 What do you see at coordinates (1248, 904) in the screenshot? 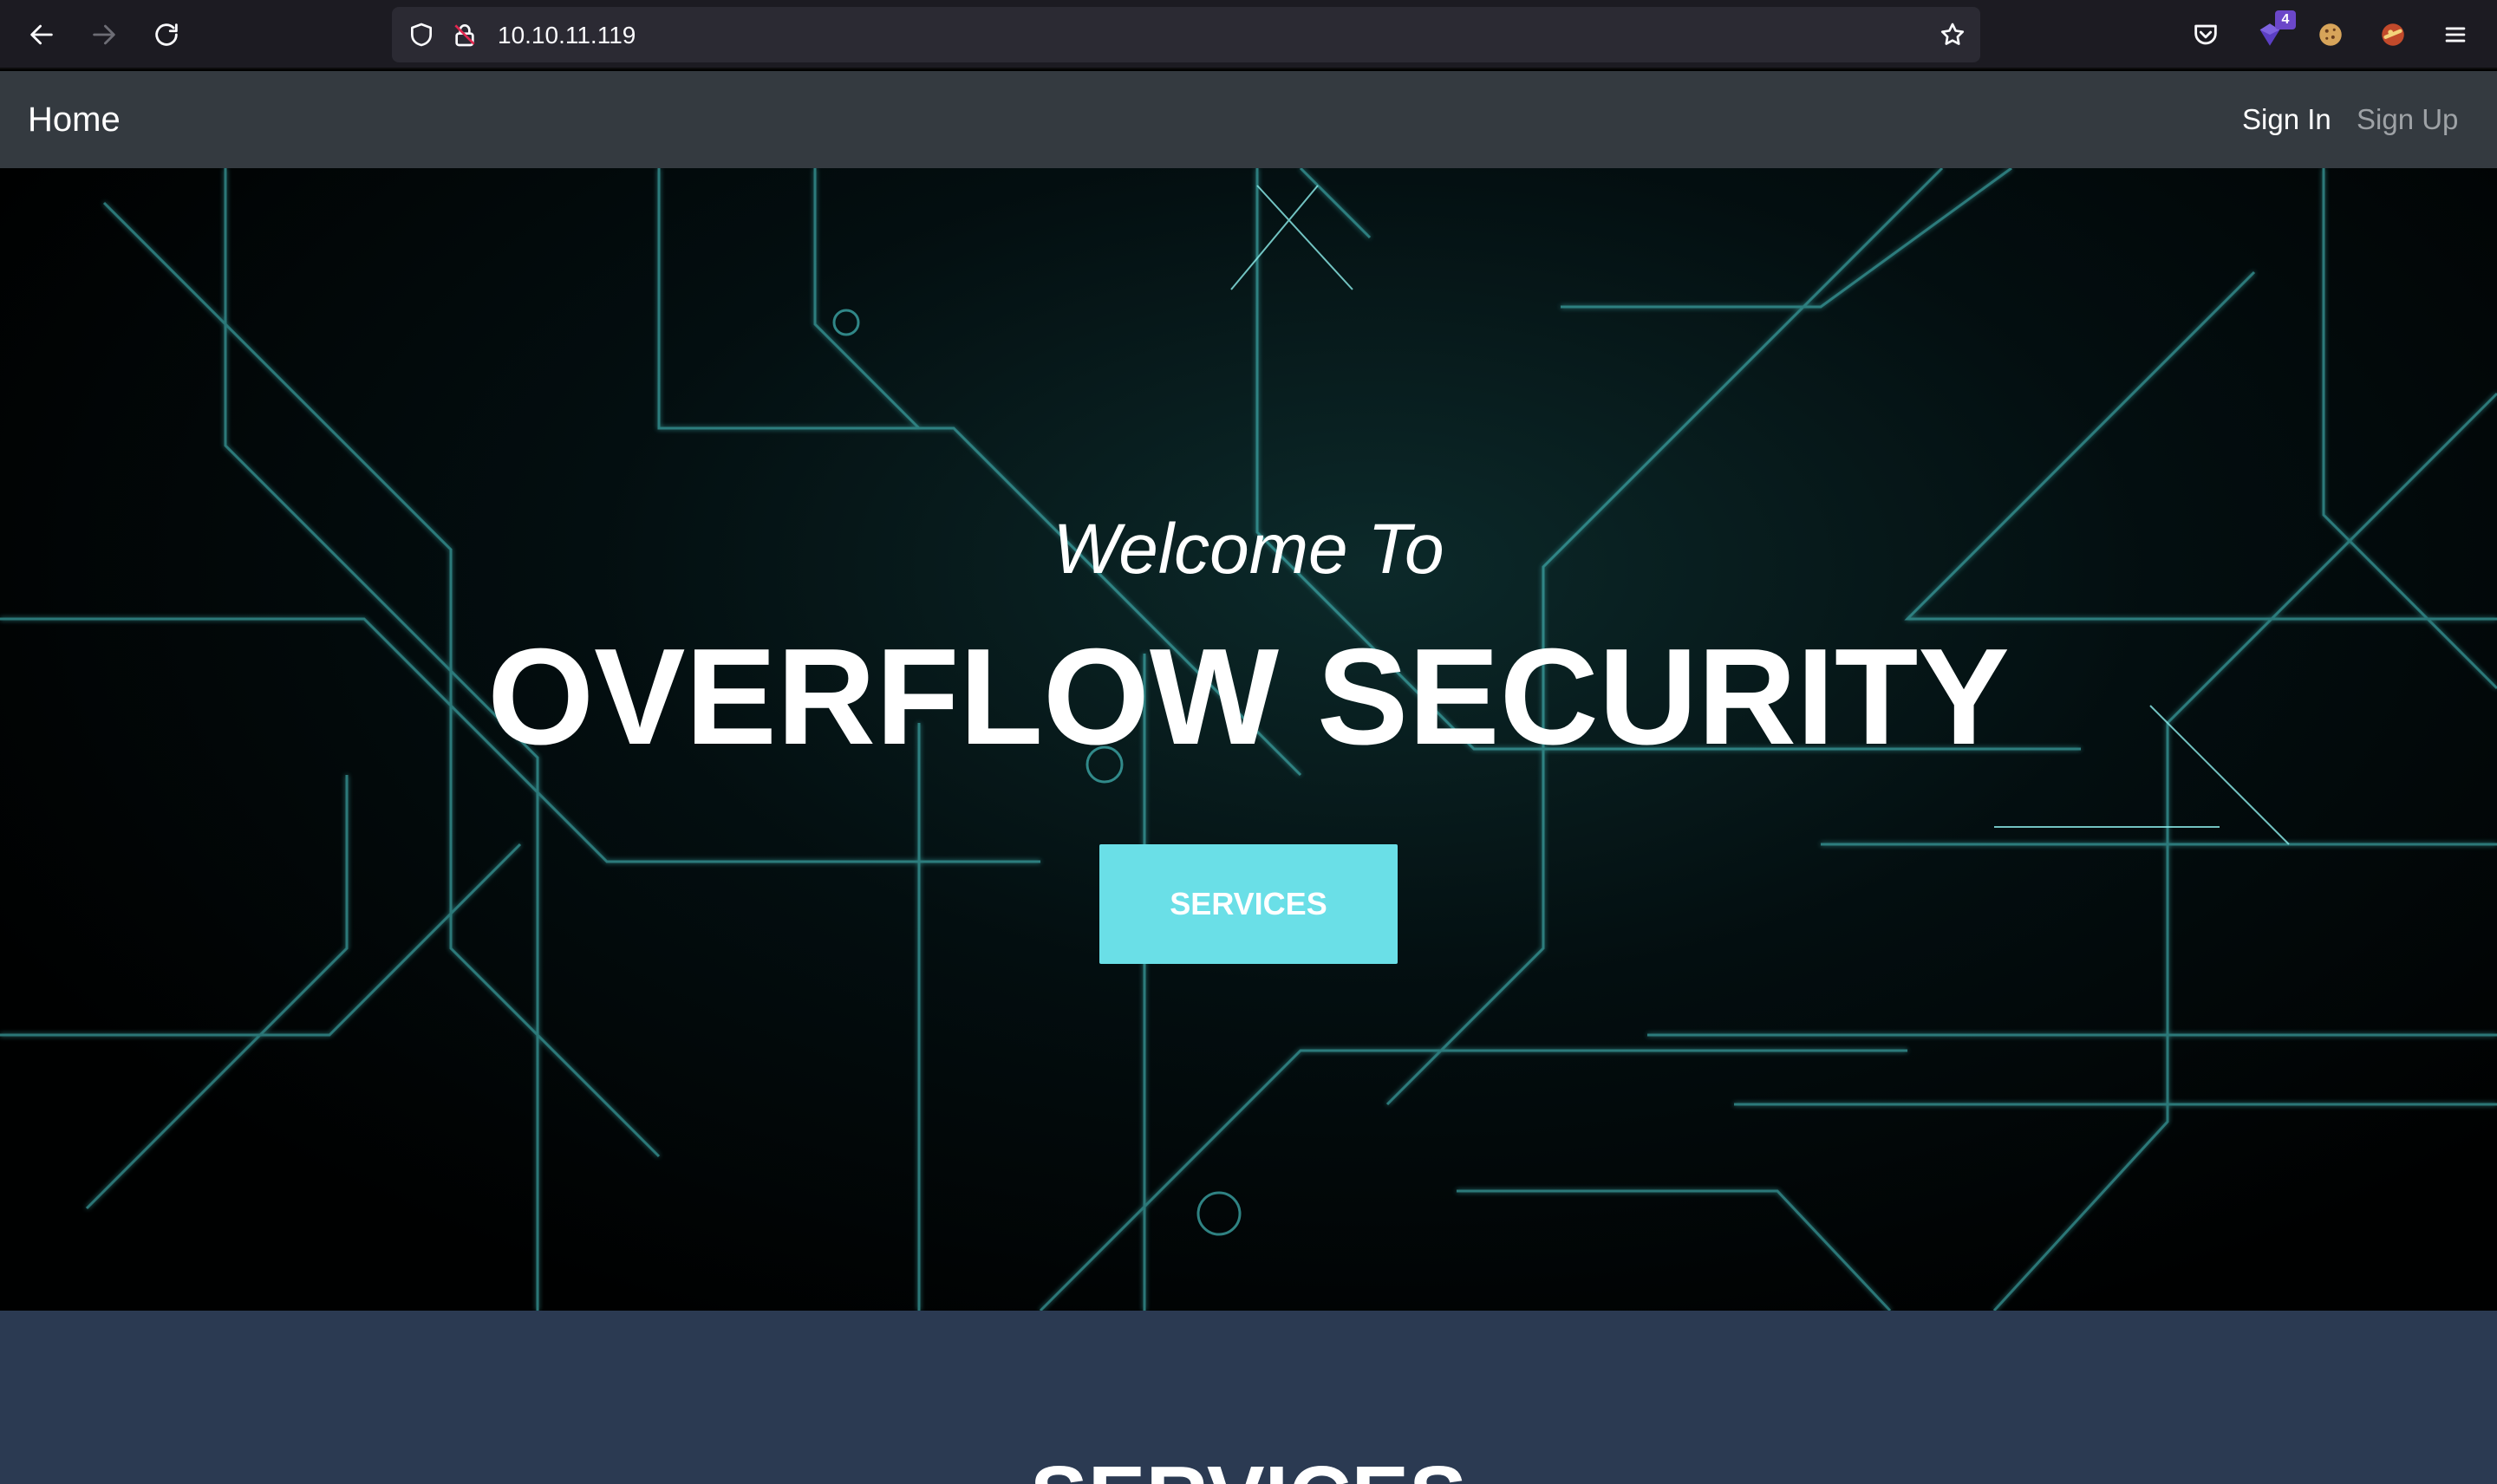
I see `services-button: SERVICES` at bounding box center [1248, 904].